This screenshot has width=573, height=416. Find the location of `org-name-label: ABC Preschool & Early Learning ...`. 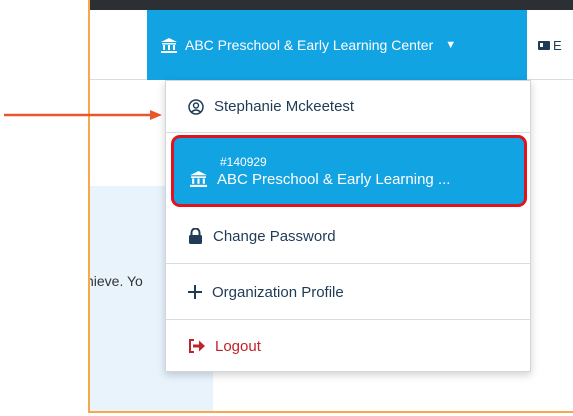

org-name-label: ABC Preschool & Early Learning ... is located at coordinates (334, 179).